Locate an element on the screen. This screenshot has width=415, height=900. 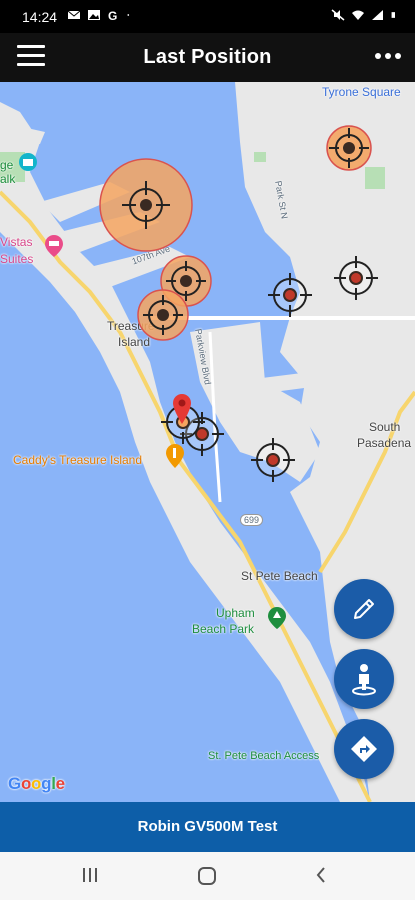
pencil-icon is located at coordinates (364, 609).